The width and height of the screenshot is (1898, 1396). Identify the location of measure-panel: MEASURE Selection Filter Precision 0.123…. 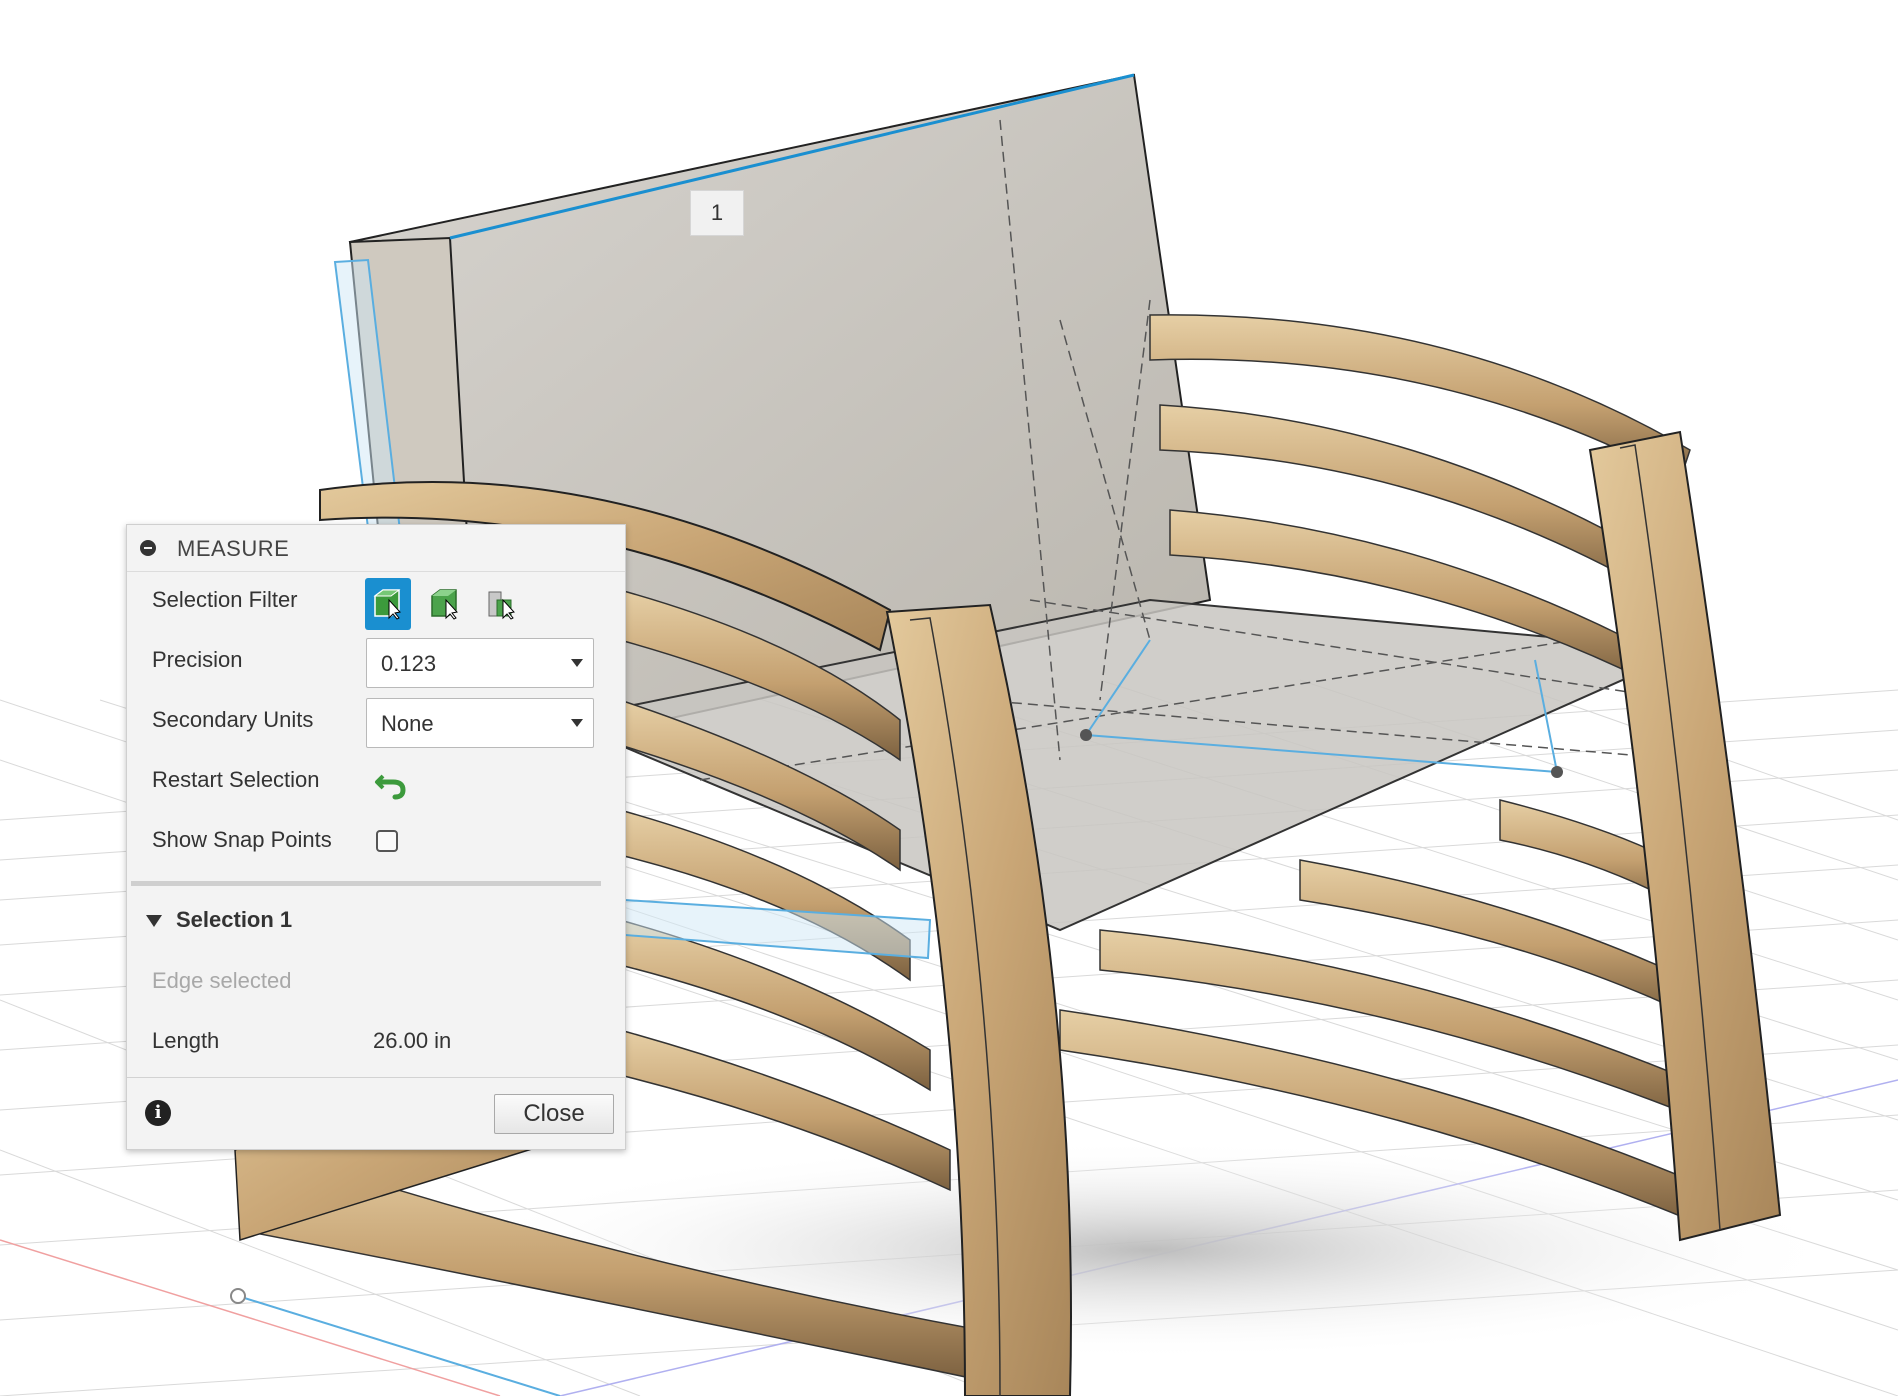
(376, 837).